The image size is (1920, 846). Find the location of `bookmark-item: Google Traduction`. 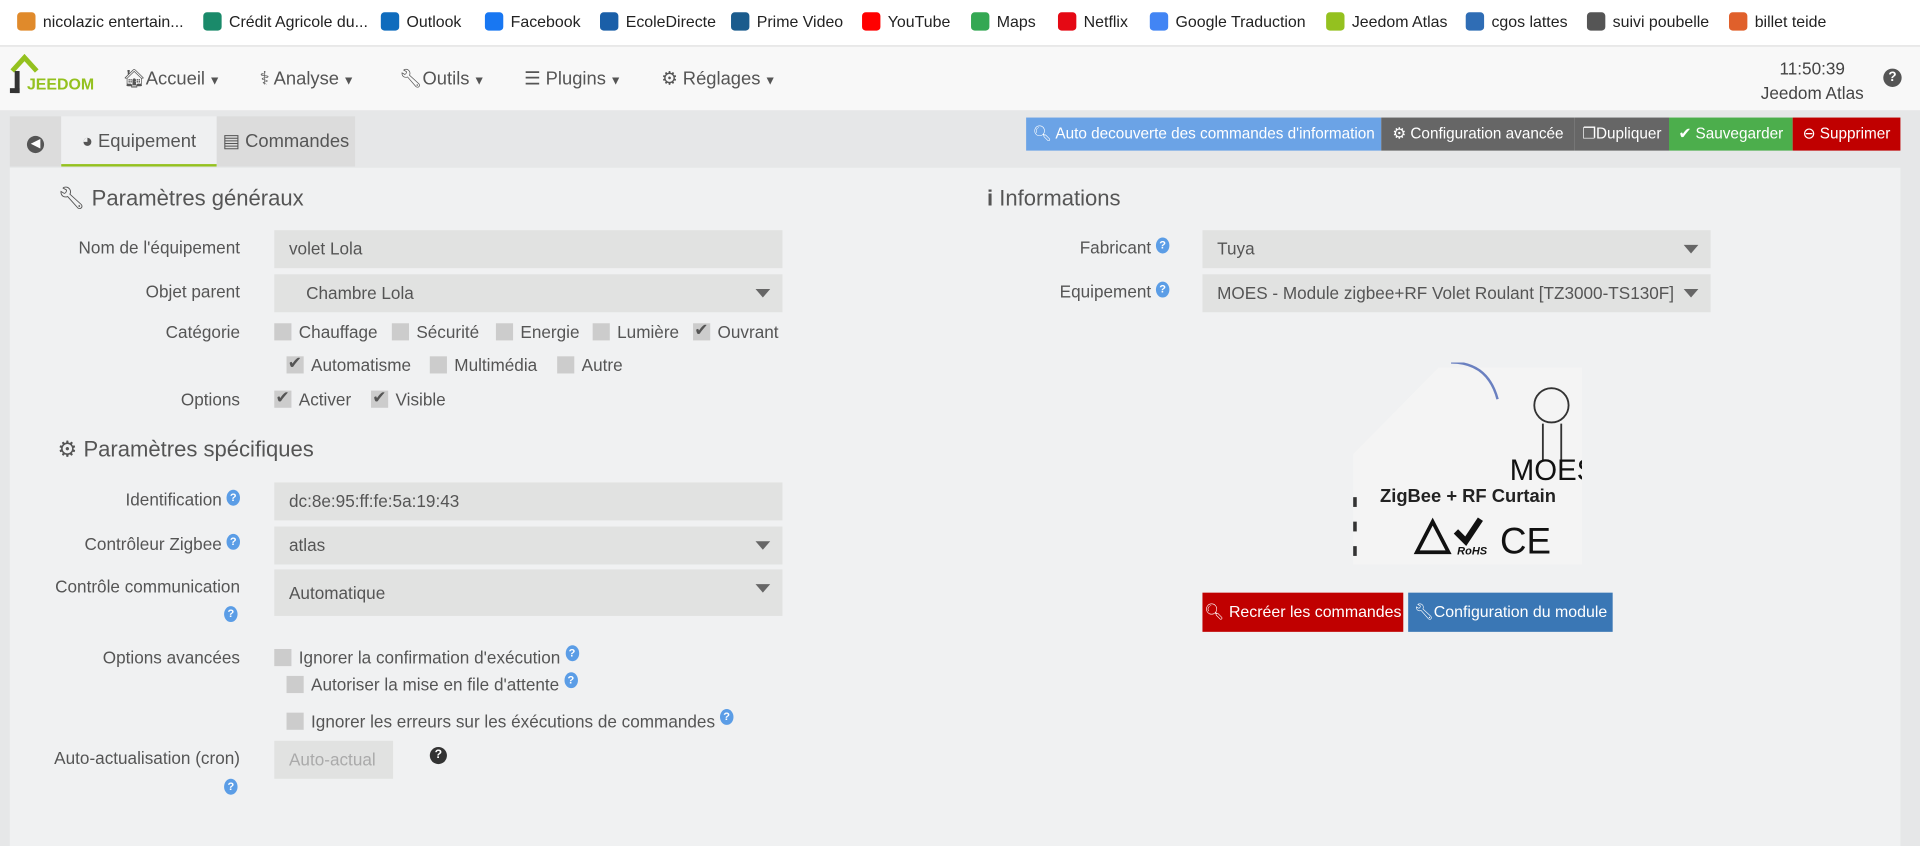

bookmark-item: Google Traduction is located at coordinates (1227, 21).